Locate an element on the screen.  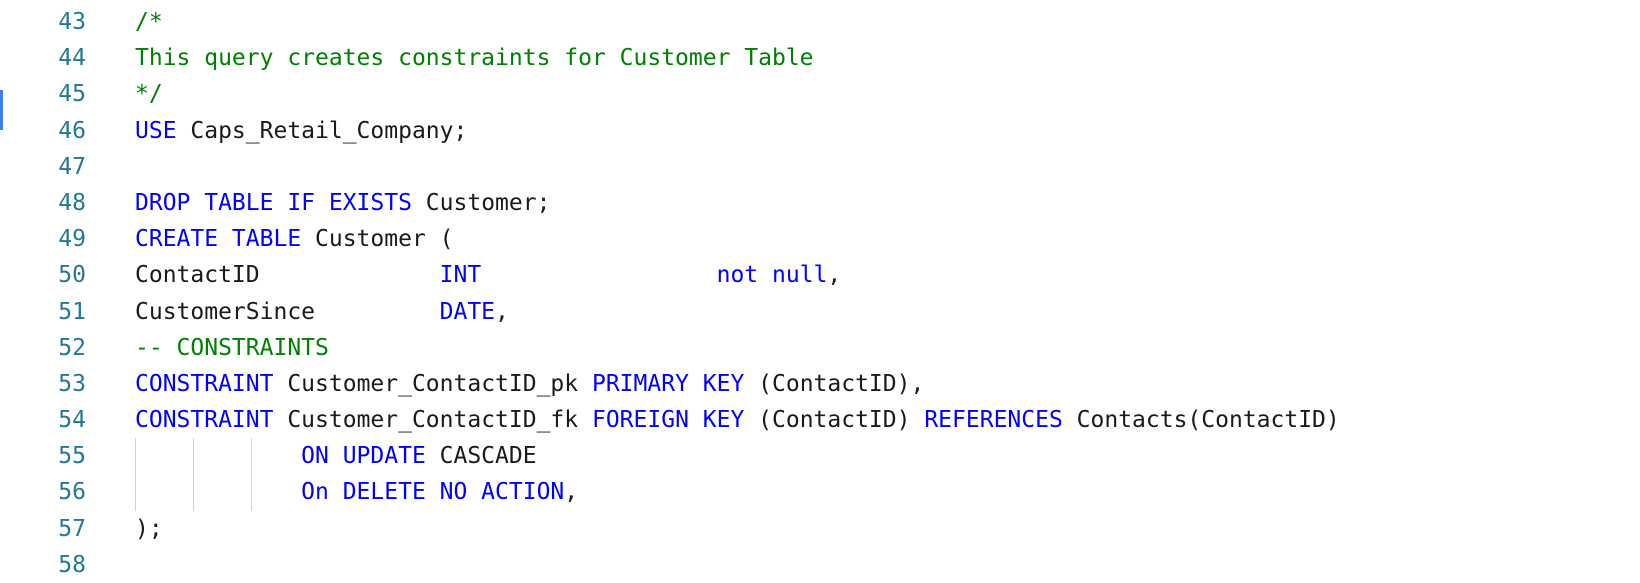
code-line: 46 USE Caps_Retail_Company; is located at coordinates (820, 131).